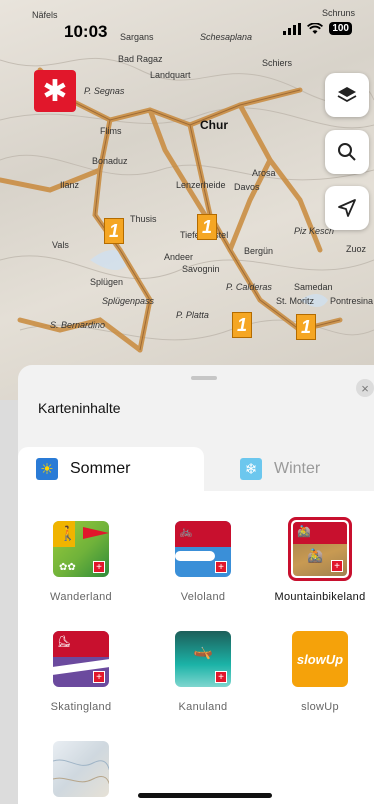  Describe the element at coordinates (340, 28) in the screenshot. I see `battery-icon: 100` at that location.